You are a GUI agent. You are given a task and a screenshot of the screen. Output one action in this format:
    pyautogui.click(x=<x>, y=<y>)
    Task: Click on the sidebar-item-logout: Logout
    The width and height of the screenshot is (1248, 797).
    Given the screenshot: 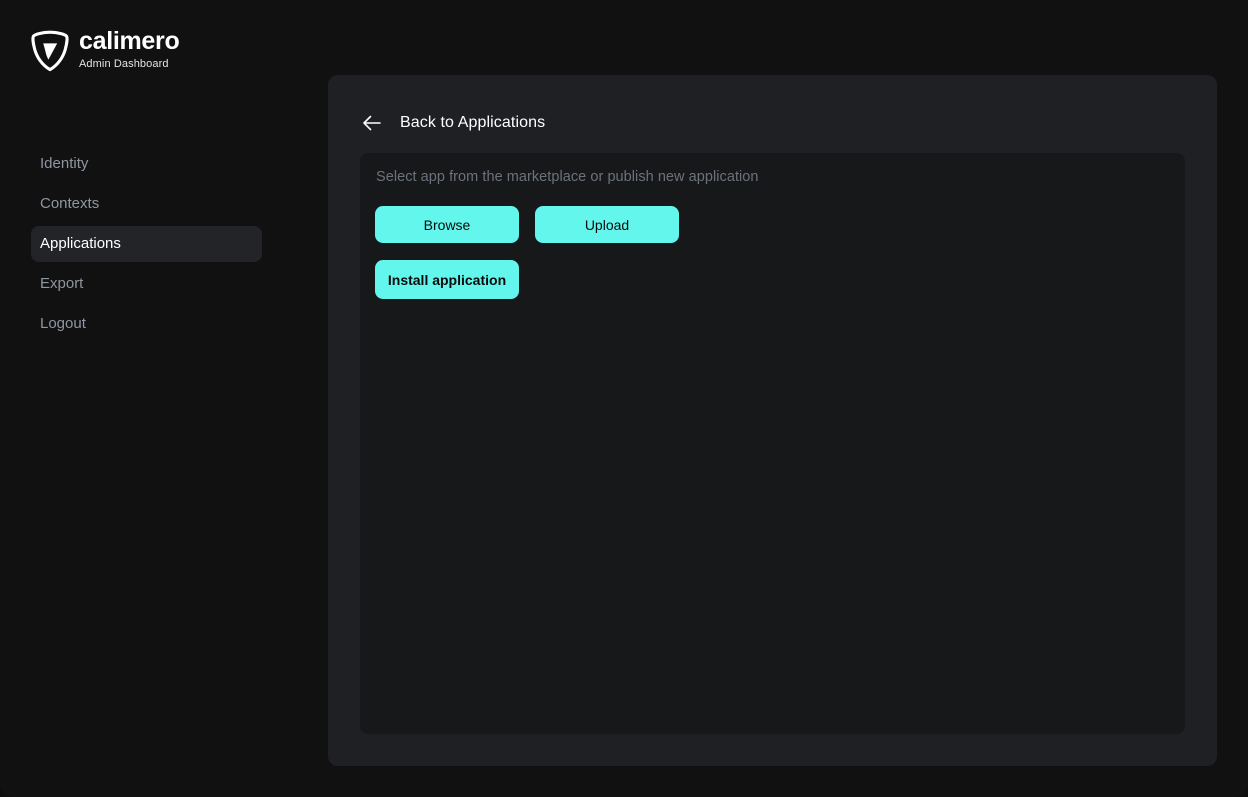 What is the action you would take?
    pyautogui.click(x=146, y=324)
    